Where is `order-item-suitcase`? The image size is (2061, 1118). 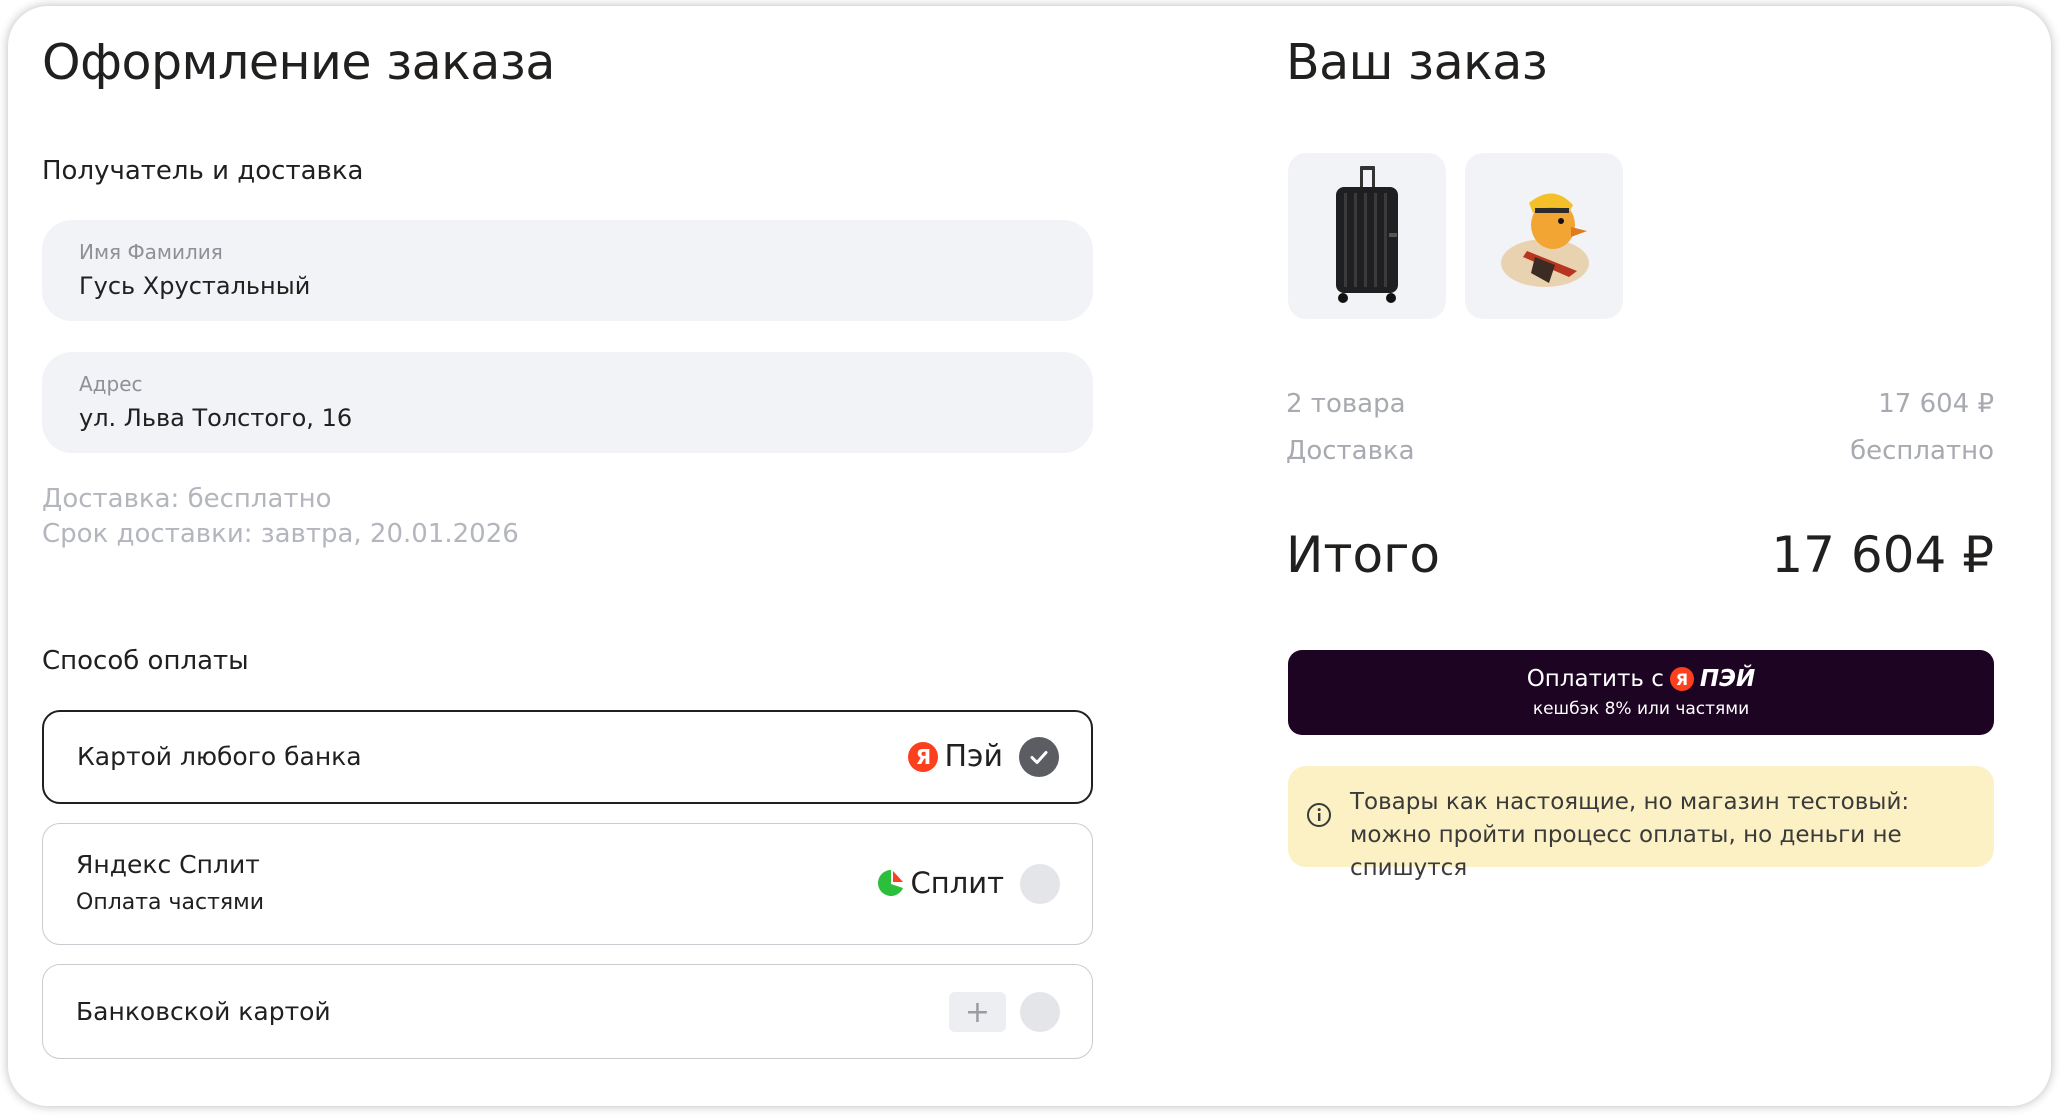
order-item-suitcase is located at coordinates (1367, 236).